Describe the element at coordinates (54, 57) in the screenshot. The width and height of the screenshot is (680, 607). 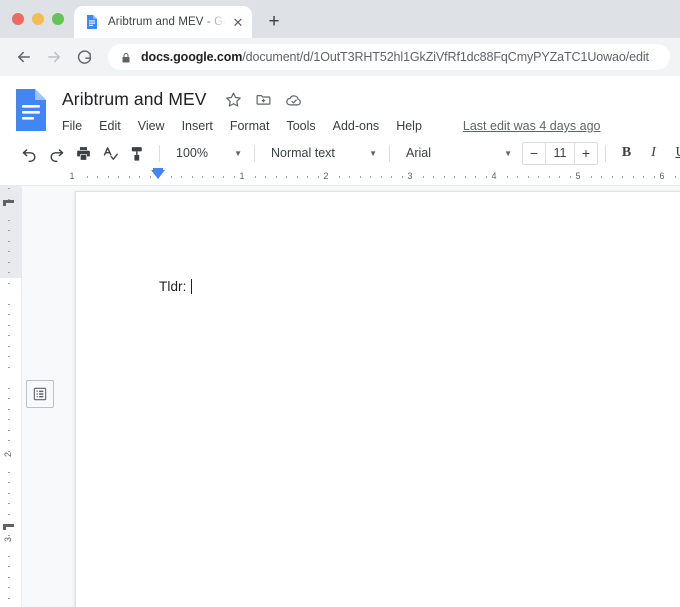
I see `forward-button` at that location.